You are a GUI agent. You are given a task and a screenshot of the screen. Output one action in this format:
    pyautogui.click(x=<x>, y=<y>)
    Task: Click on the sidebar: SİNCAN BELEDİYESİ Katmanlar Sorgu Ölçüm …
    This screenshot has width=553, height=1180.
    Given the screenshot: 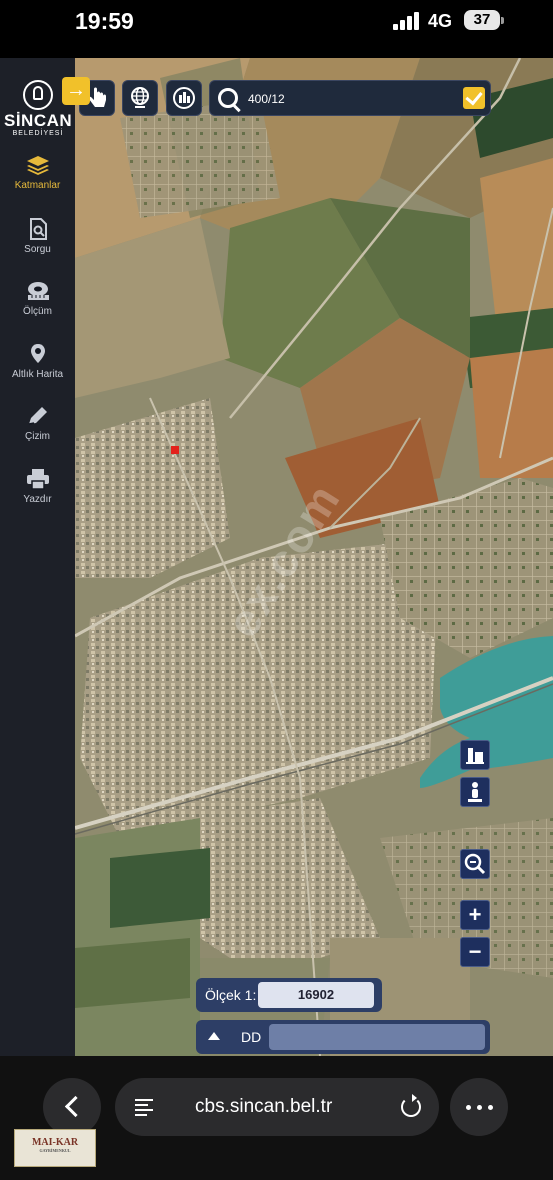 What is the action you would take?
    pyautogui.click(x=37, y=557)
    